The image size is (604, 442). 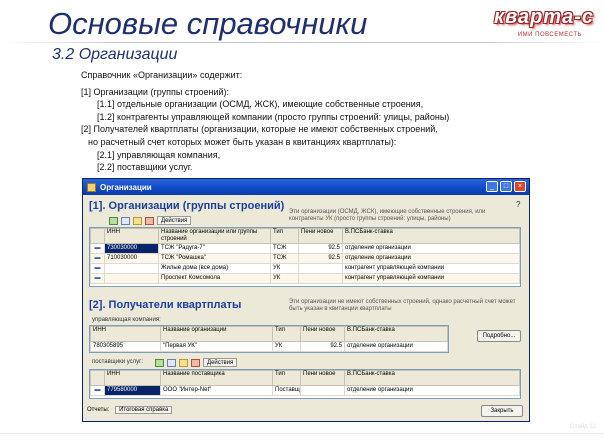 I want to click on report-summary-link: Итоговая справка, so click(x=144, y=410).